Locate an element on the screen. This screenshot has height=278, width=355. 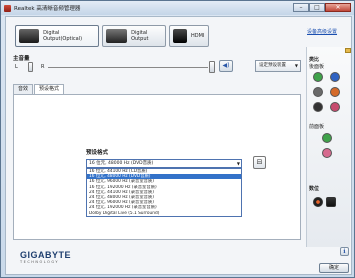
volume-left-label: L is located at coordinates (16, 67).